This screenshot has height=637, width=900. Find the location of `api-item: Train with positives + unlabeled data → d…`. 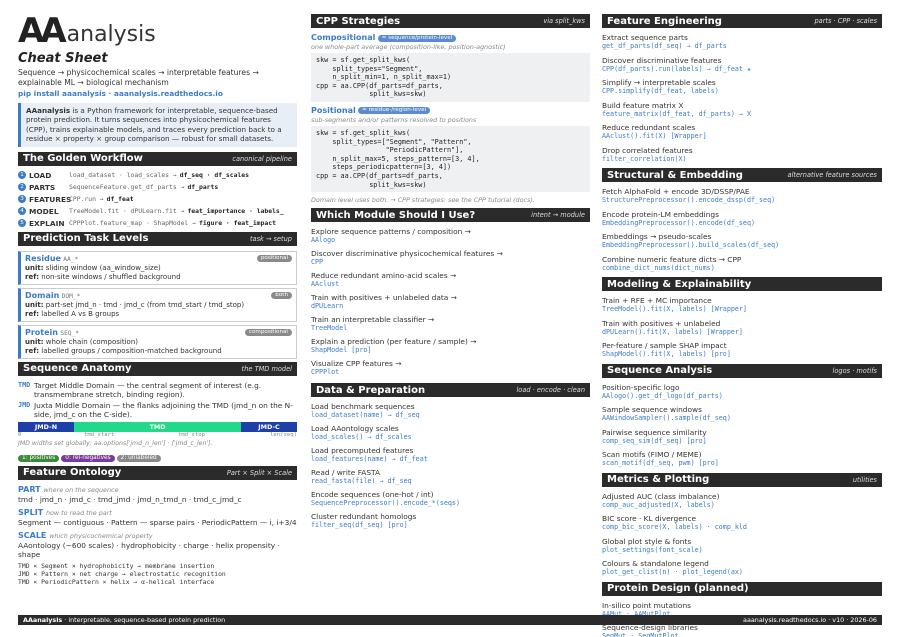

api-item: Train with positives + unlabeled data → d… is located at coordinates (450, 302).